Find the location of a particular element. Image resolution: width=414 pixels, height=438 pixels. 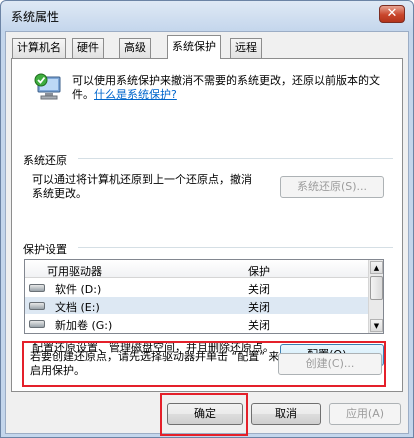

ok-button: 确定 is located at coordinates (205, 414).